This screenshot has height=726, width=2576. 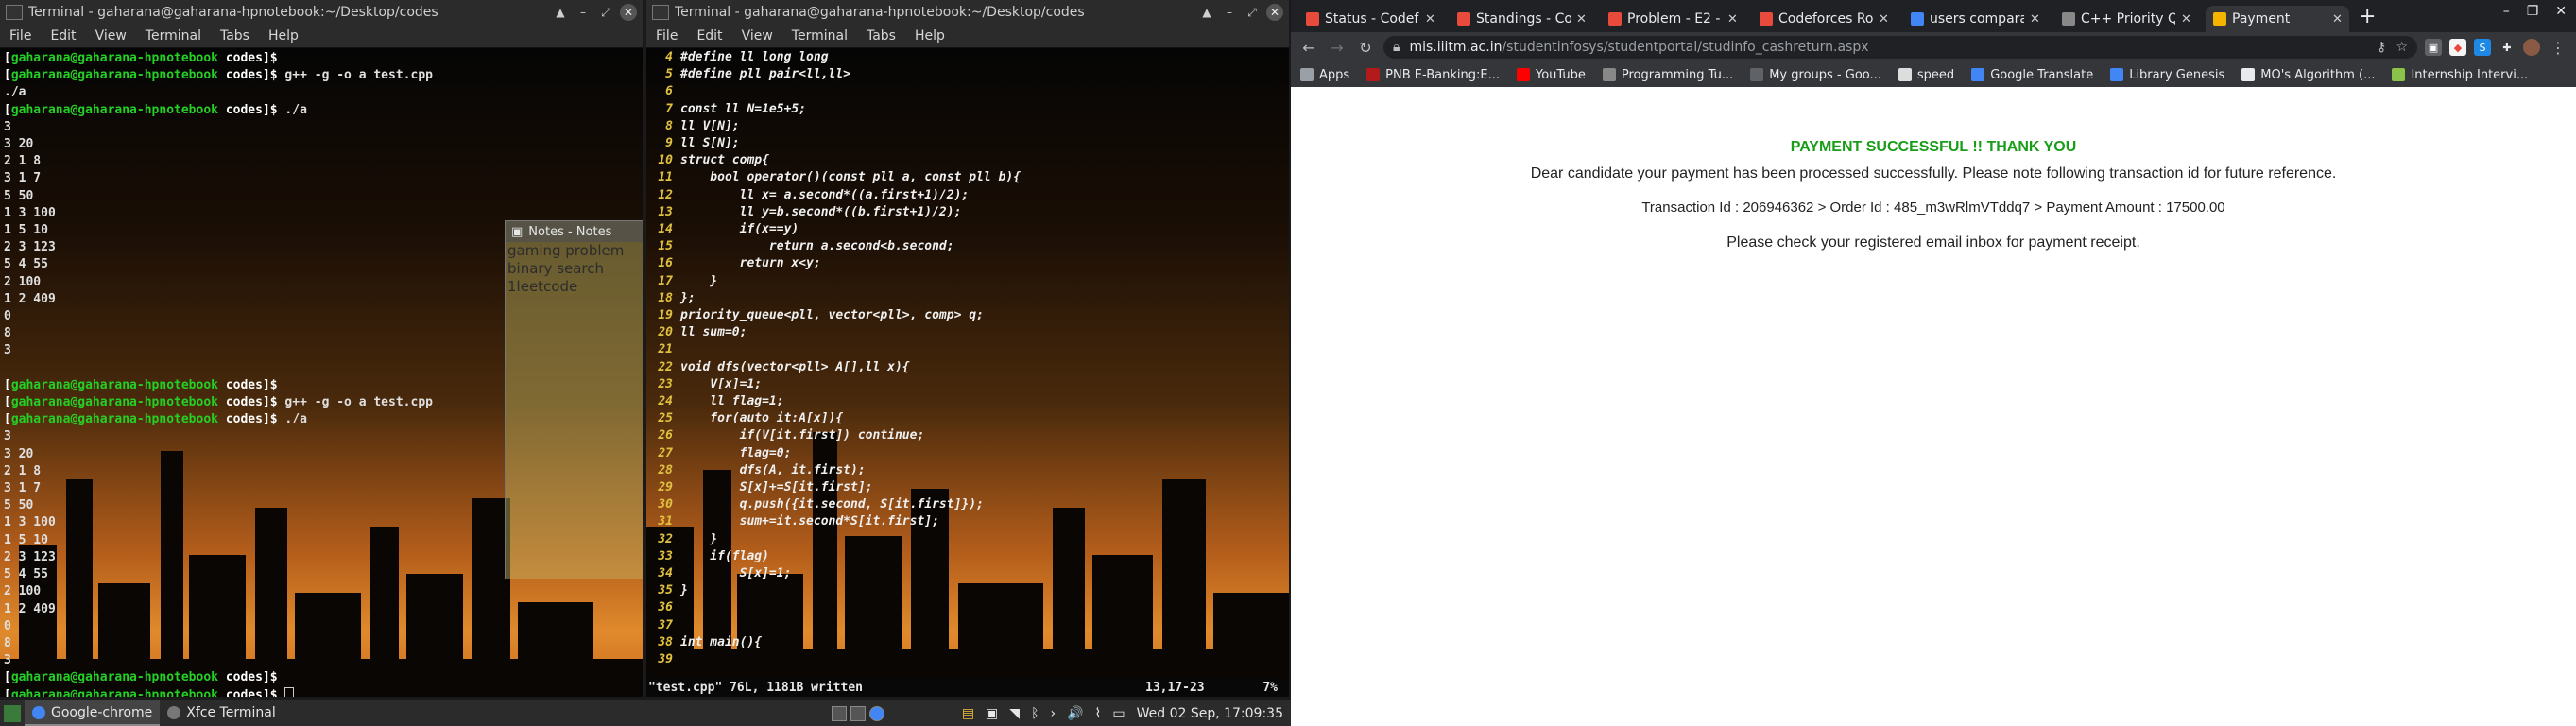 What do you see at coordinates (1521, 19) in the screenshot?
I see `browser-tab: Standings - Codeforces ✕` at bounding box center [1521, 19].